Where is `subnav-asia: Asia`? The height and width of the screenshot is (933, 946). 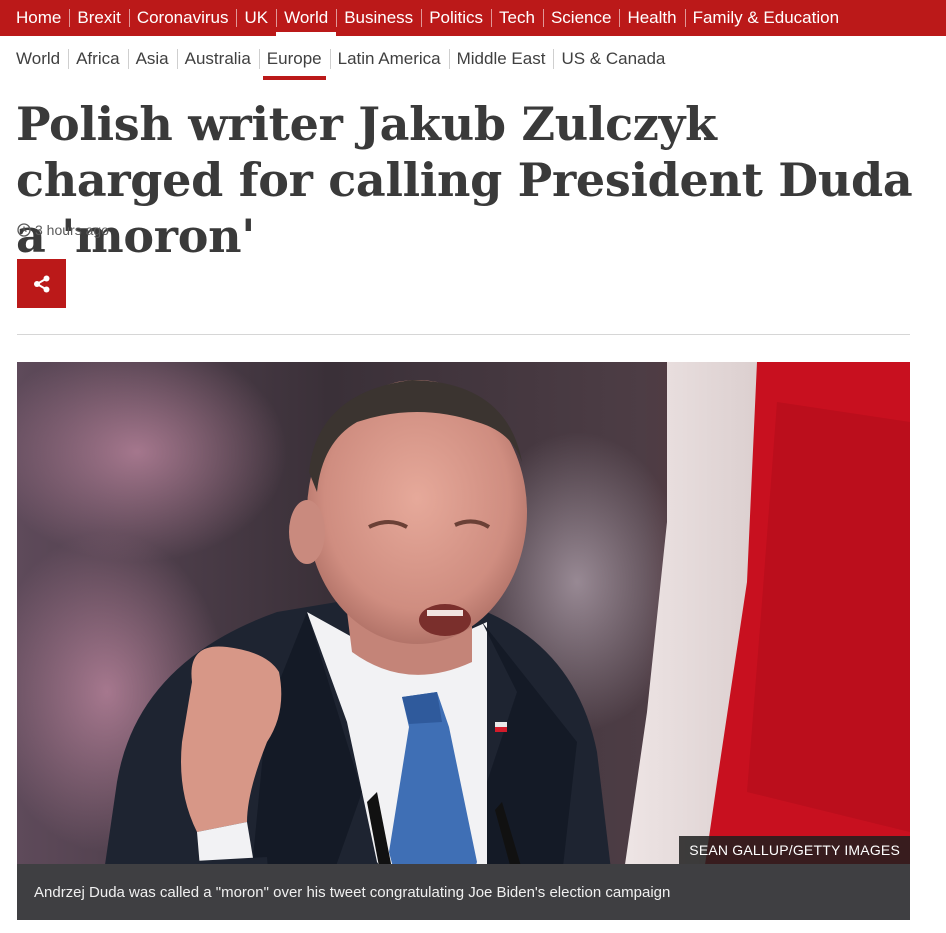 subnav-asia: Asia is located at coordinates (152, 59).